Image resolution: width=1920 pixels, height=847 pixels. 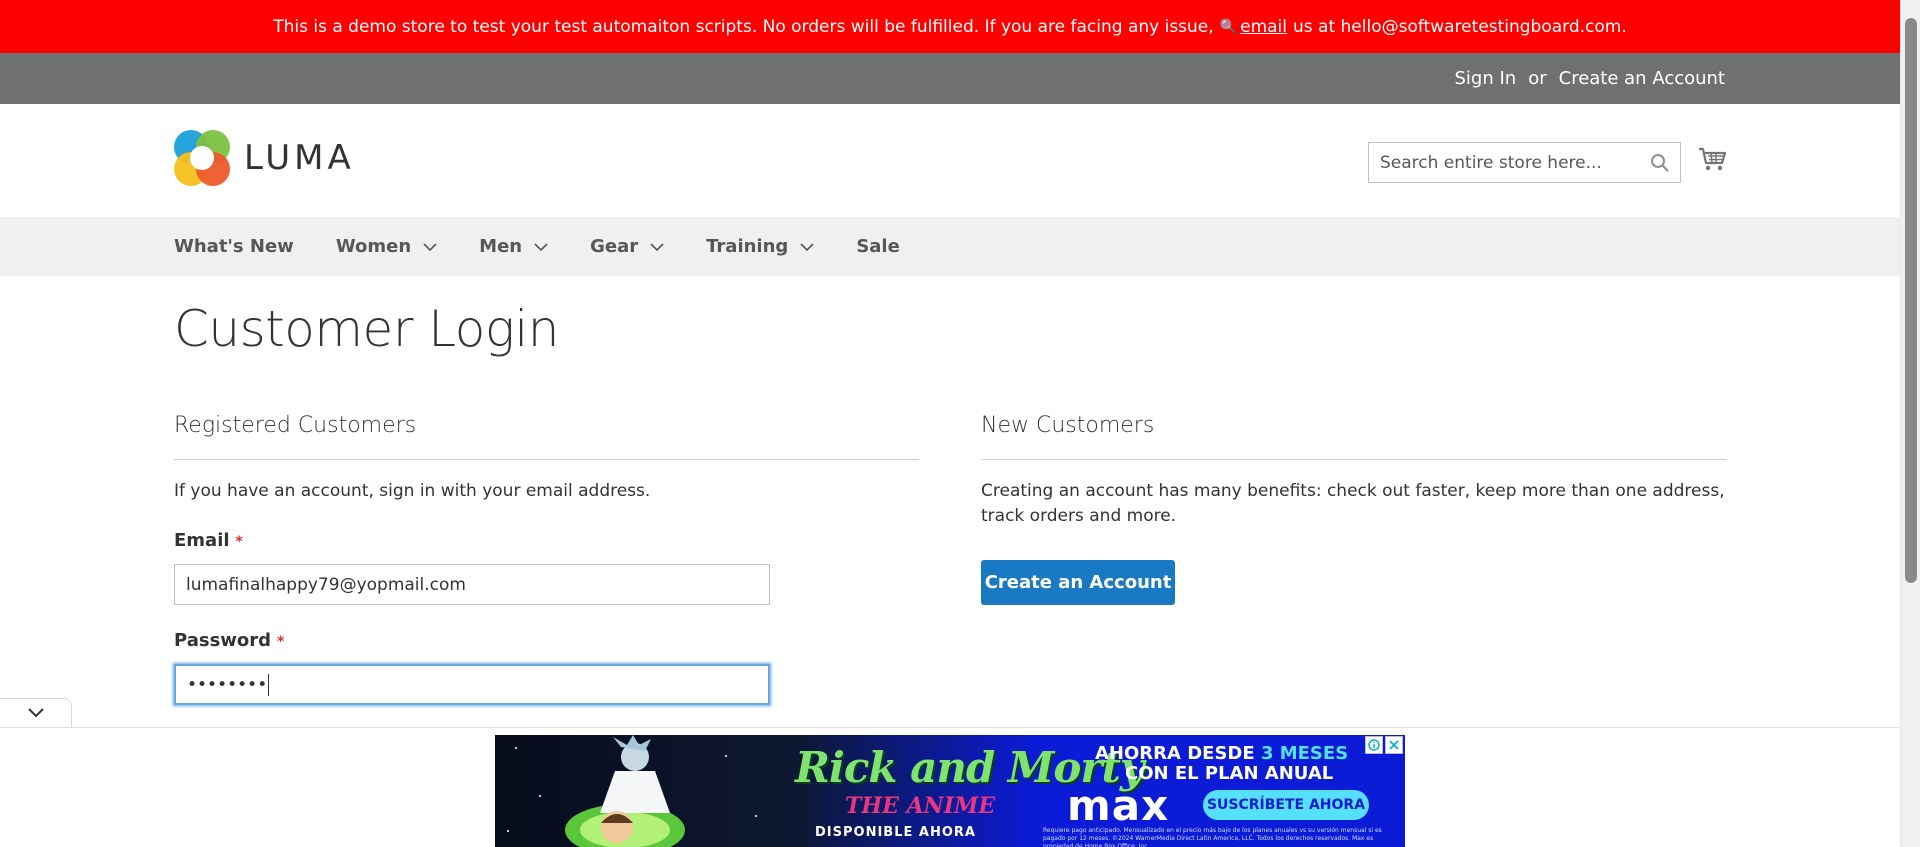 I want to click on nav-item-label: What's New, so click(x=234, y=246).